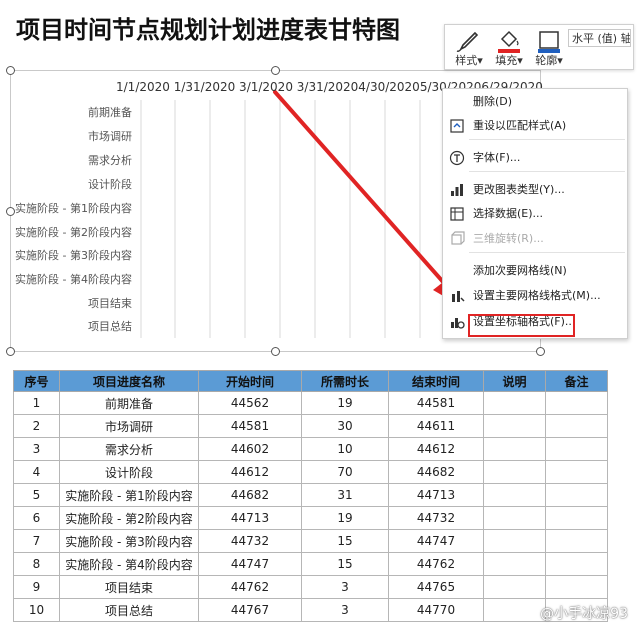  Describe the element at coordinates (469, 47) in the screenshot. I see `style-button: 样式▾` at that location.